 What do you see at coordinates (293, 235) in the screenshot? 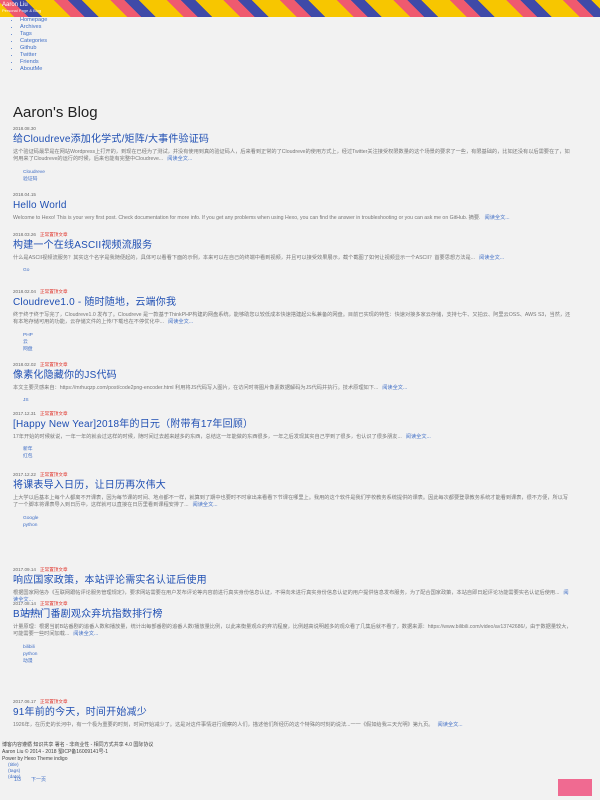
I see `post-meta: 2018.03.26 正常置顶文章` at bounding box center [293, 235].